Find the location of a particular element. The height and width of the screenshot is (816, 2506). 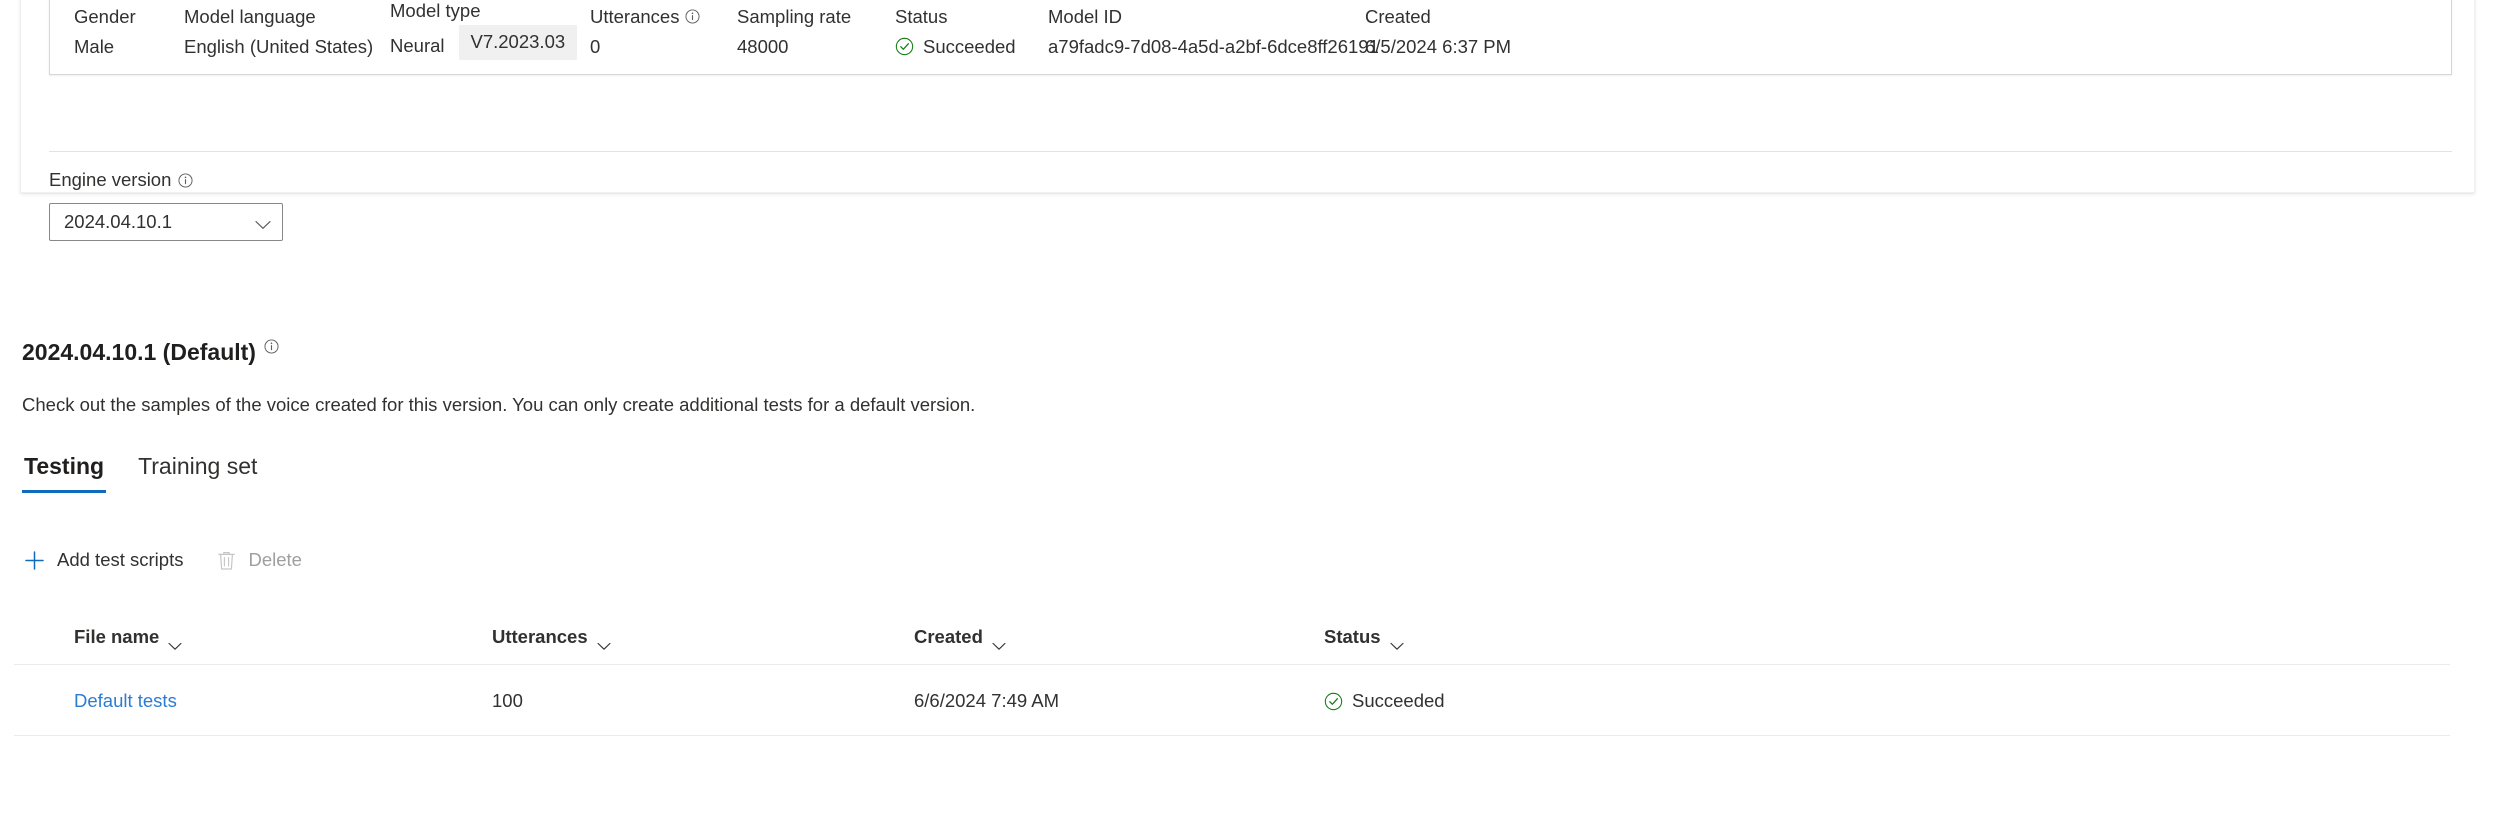

field-model-language-label: Model language is located at coordinates (250, 16).